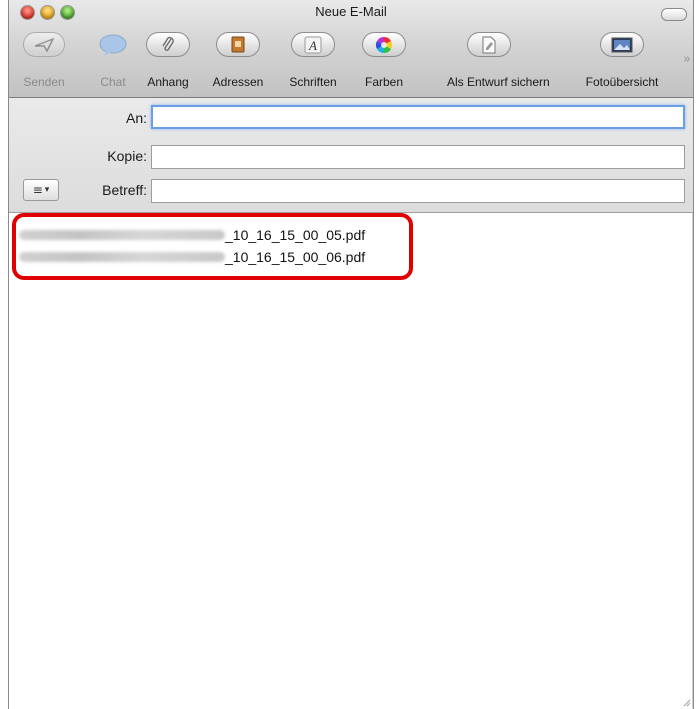 The image size is (696, 709). What do you see at coordinates (113, 60) in the screenshot?
I see `toolbar-chat: Chat` at bounding box center [113, 60].